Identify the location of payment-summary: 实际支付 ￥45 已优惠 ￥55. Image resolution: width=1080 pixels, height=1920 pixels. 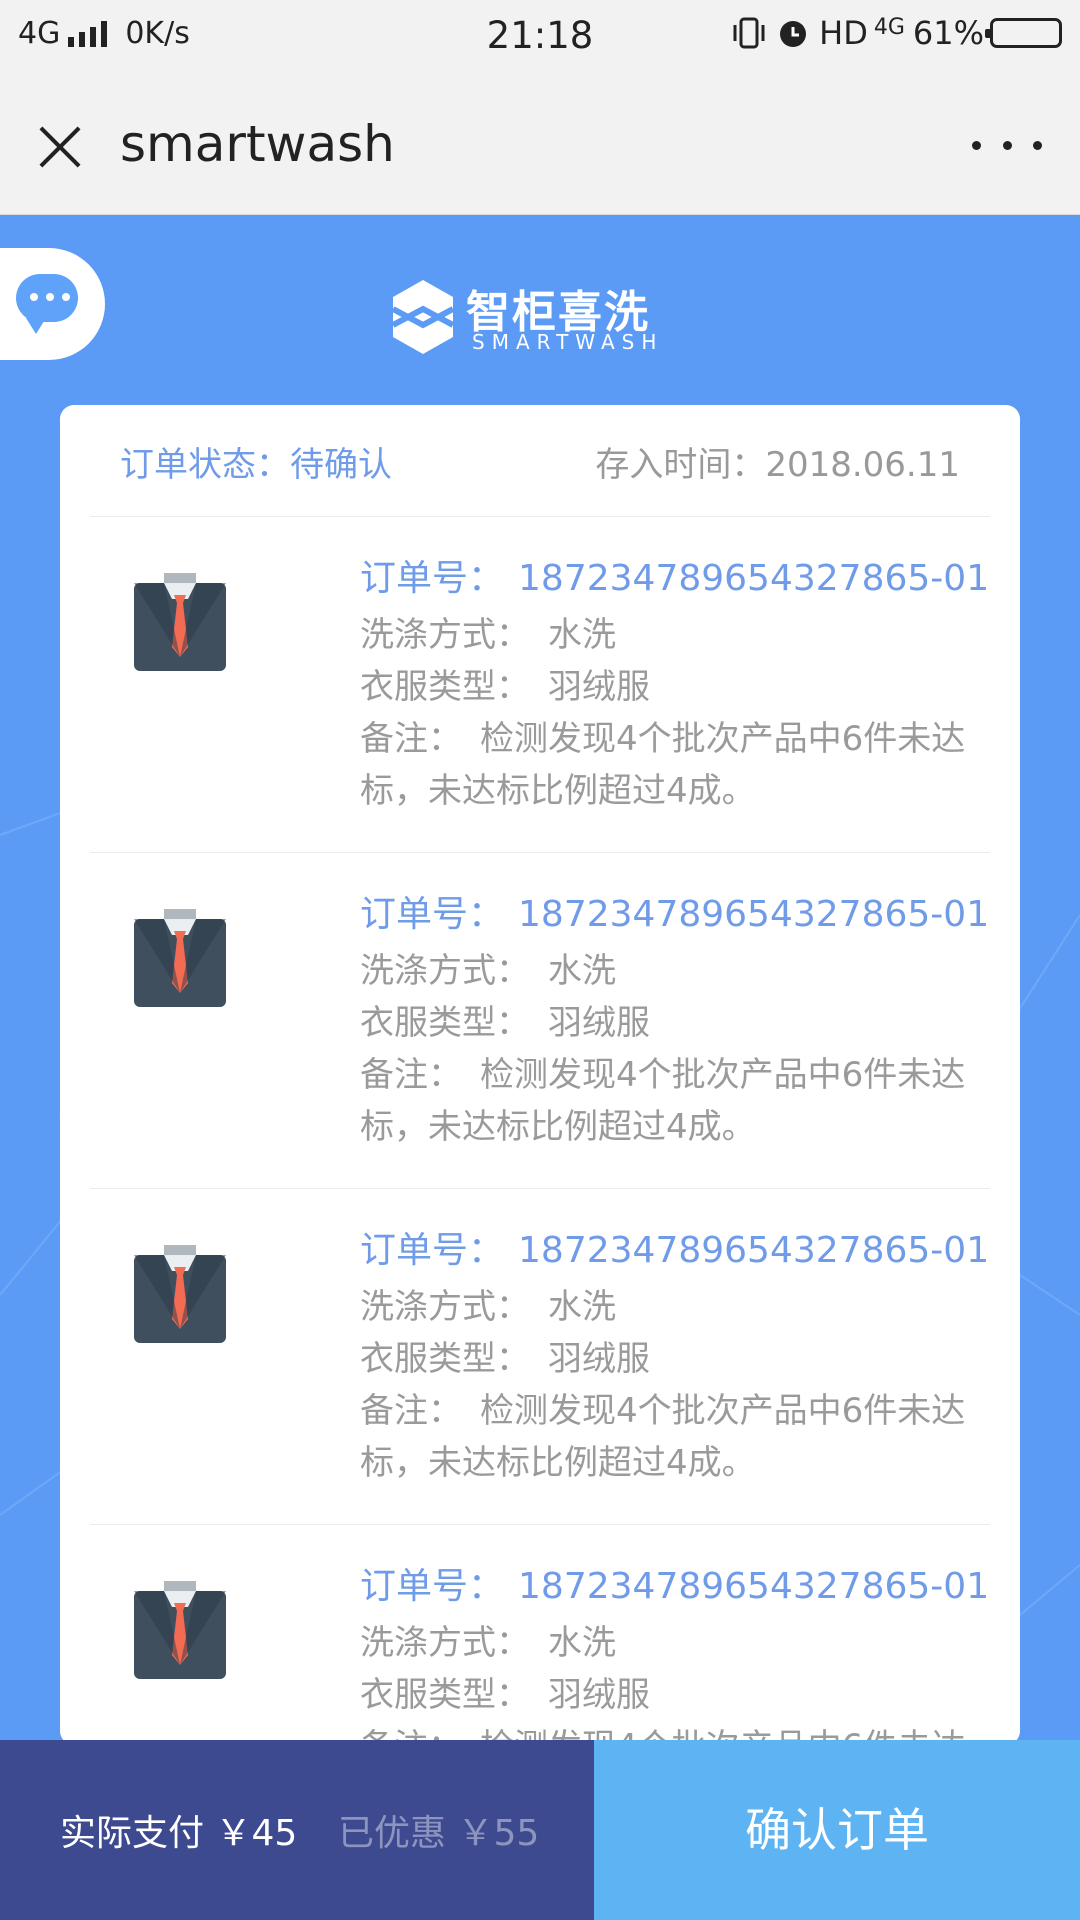
(297, 1830).